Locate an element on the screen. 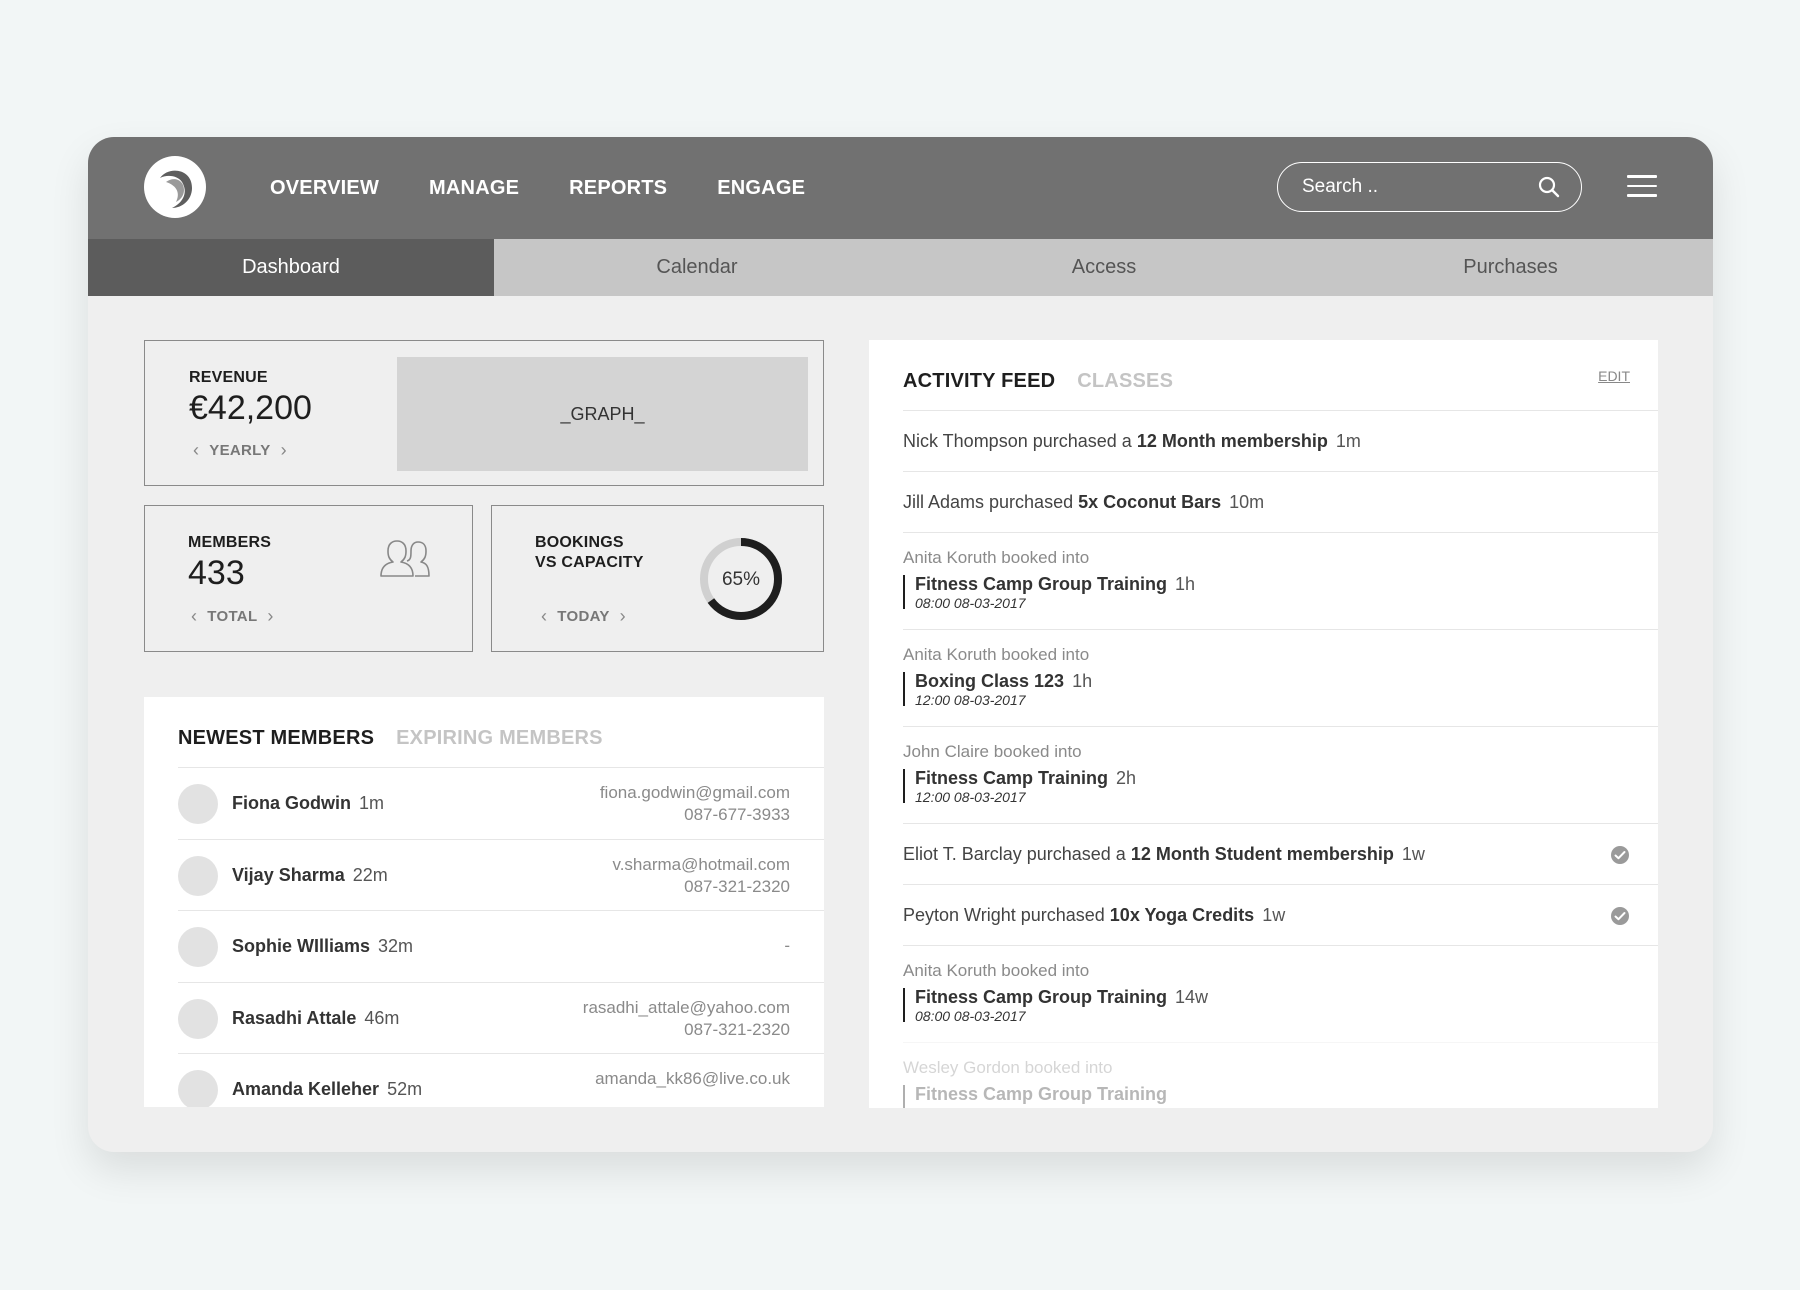 Image resolution: width=1800 pixels, height=1290 pixels. feed-item-text: Peyton Wright purchased is located at coordinates (1004, 915).